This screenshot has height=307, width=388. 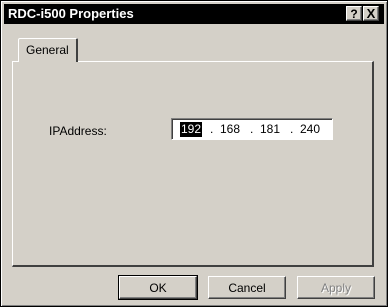 I want to click on ip-address-field: 192 . 168 . 181 . 240, so click(x=252, y=129).